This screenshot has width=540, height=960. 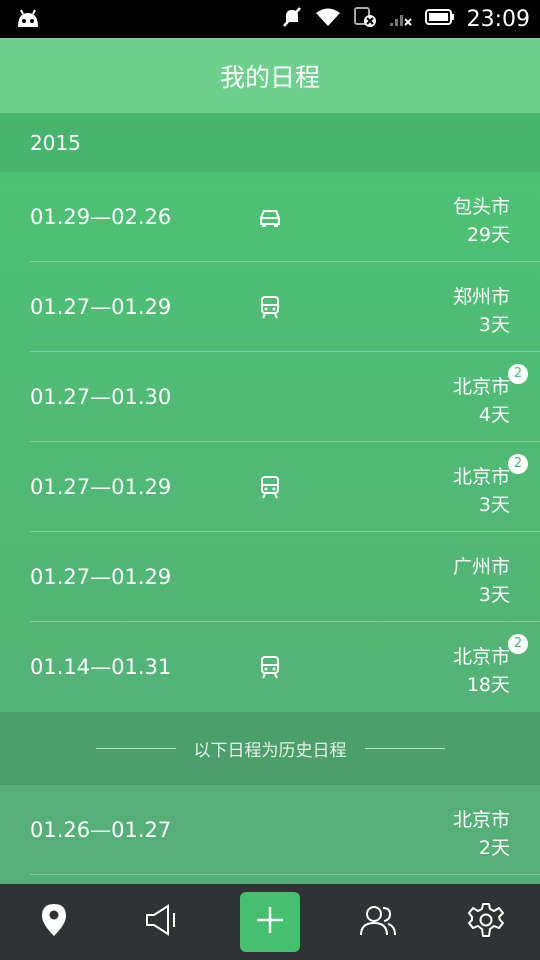 I want to click on schedule-item: 01.27—01.30 北京市 4天 2, so click(x=270, y=397).